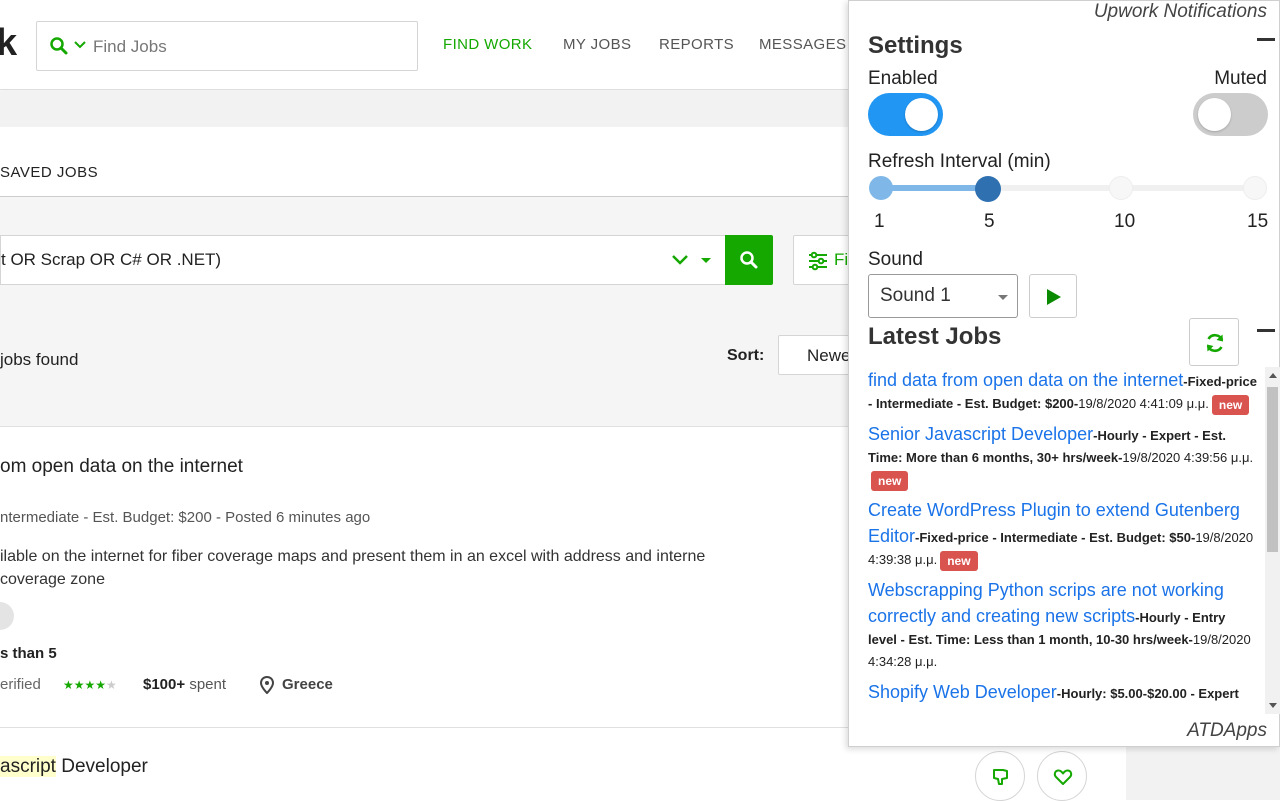 The width and height of the screenshot is (1280, 801). I want to click on nav-find-work: FIND WORK, so click(487, 44).